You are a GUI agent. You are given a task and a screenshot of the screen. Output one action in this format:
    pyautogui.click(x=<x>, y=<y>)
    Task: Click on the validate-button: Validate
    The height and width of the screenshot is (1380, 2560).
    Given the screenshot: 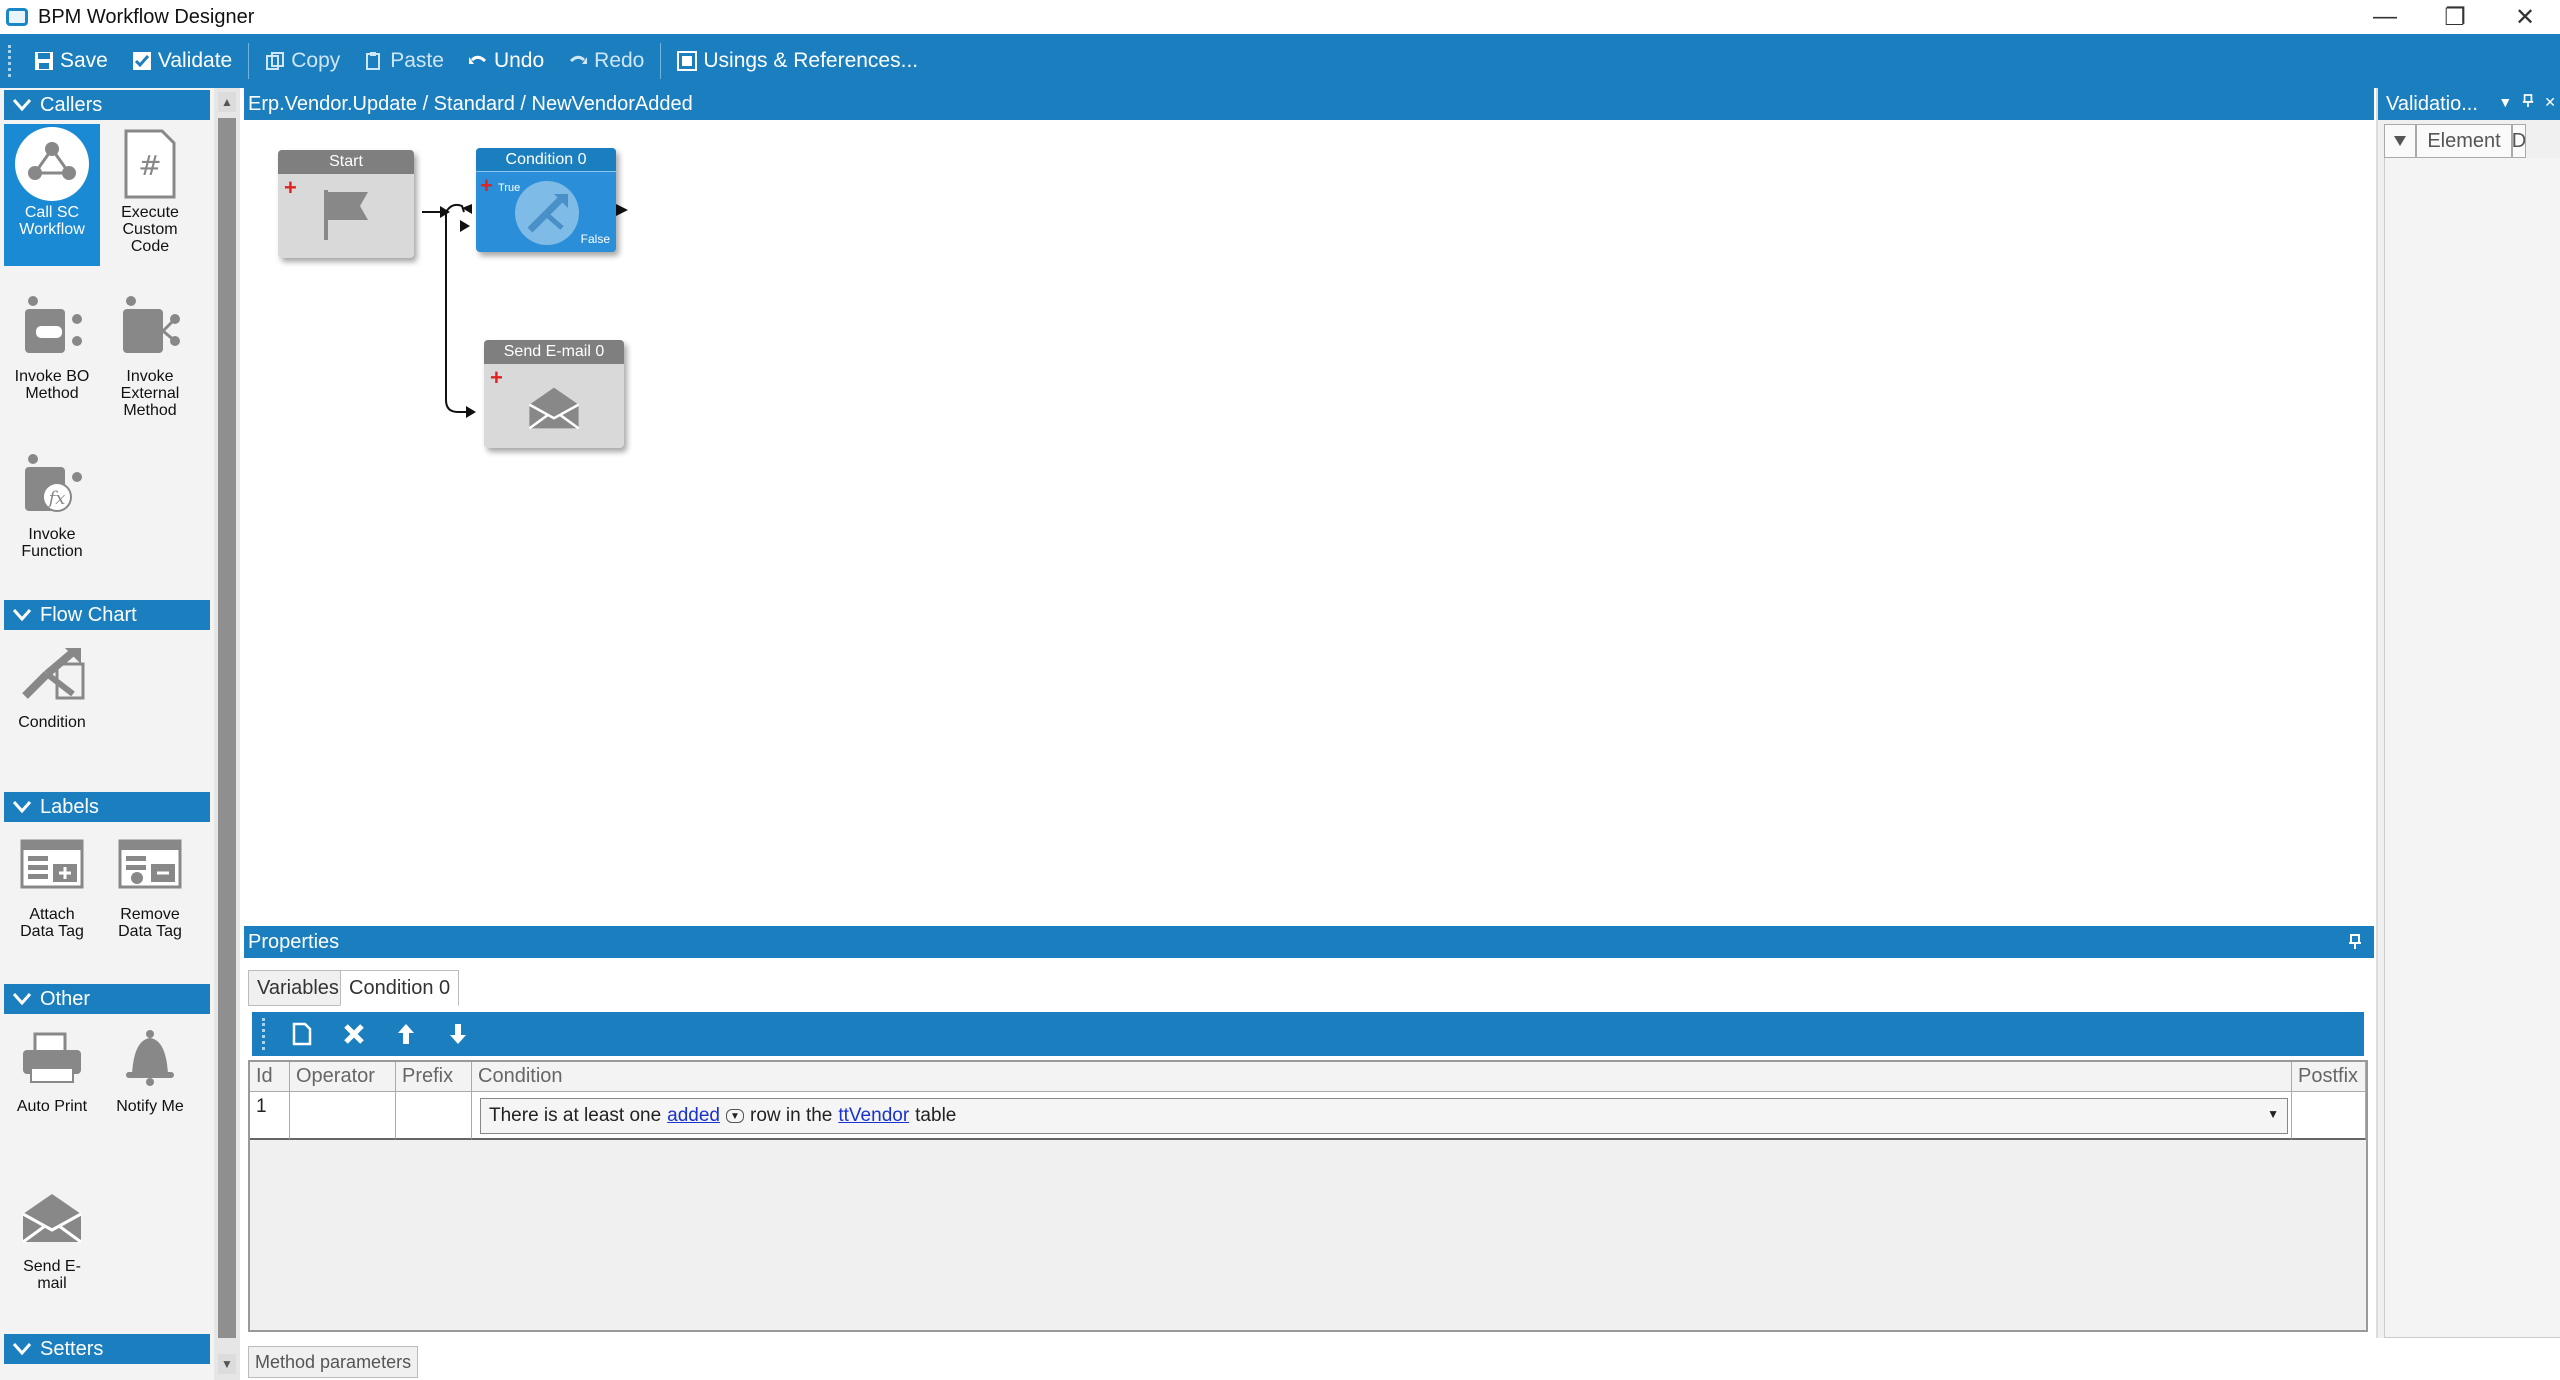 What is the action you would take?
    pyautogui.click(x=182, y=61)
    